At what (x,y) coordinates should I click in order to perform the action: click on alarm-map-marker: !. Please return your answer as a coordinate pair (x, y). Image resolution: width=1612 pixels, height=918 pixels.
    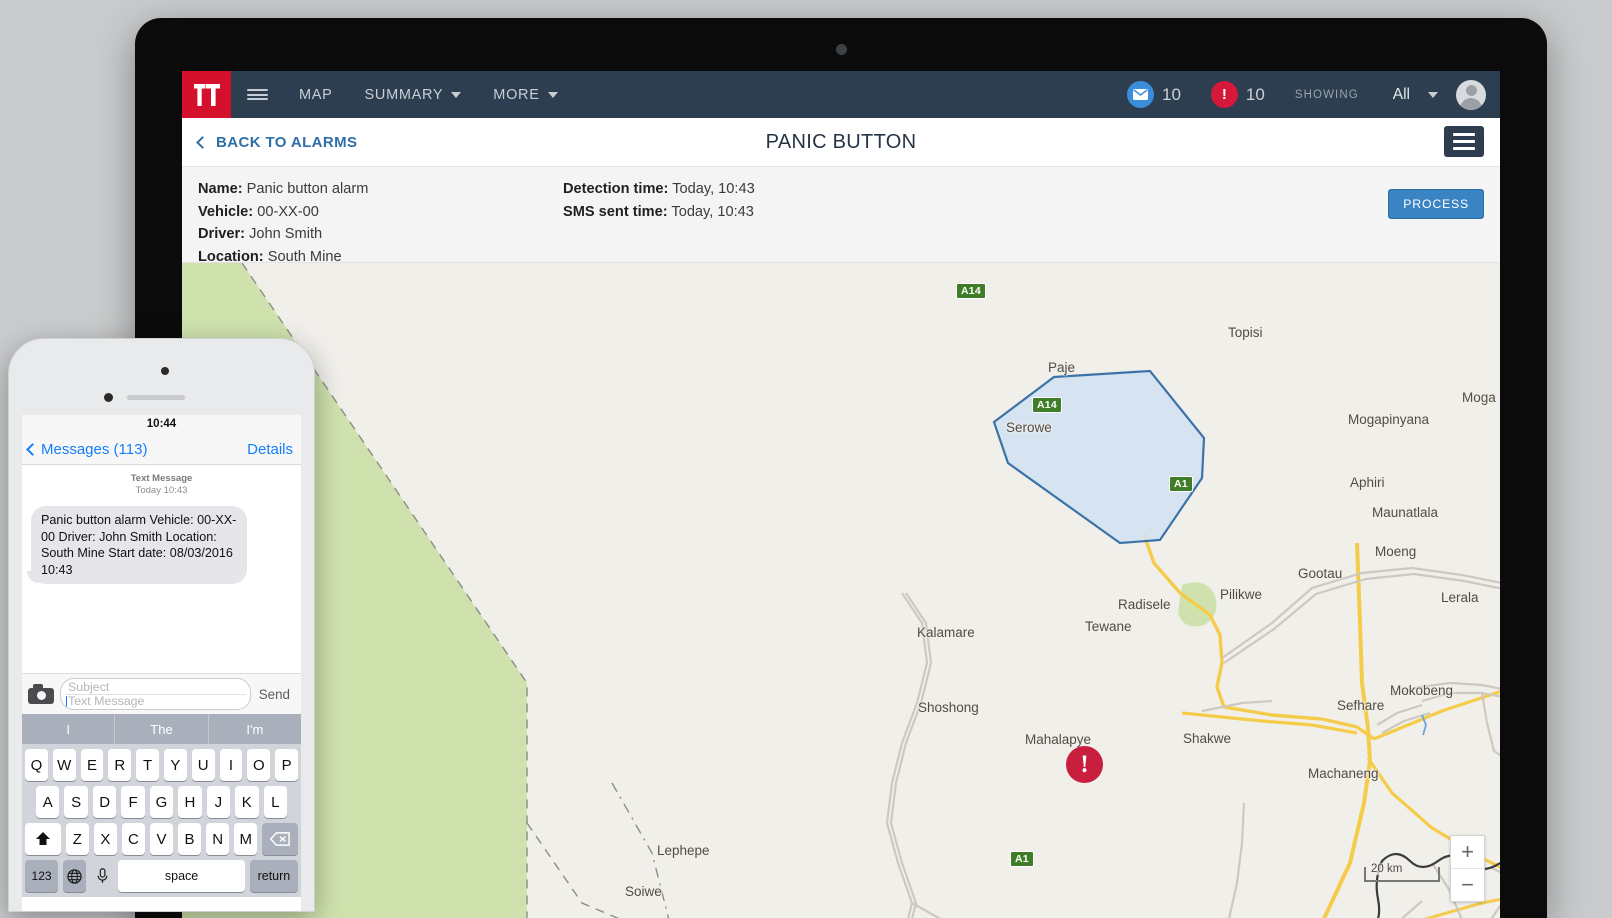
    Looking at the image, I should click on (1084, 764).